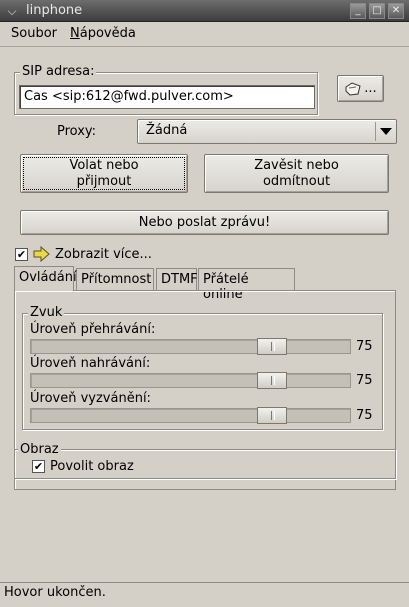 This screenshot has width=409, height=607. Describe the element at coordinates (103, 33) in the screenshot. I see `menu-napoveda: Nápověda` at that location.